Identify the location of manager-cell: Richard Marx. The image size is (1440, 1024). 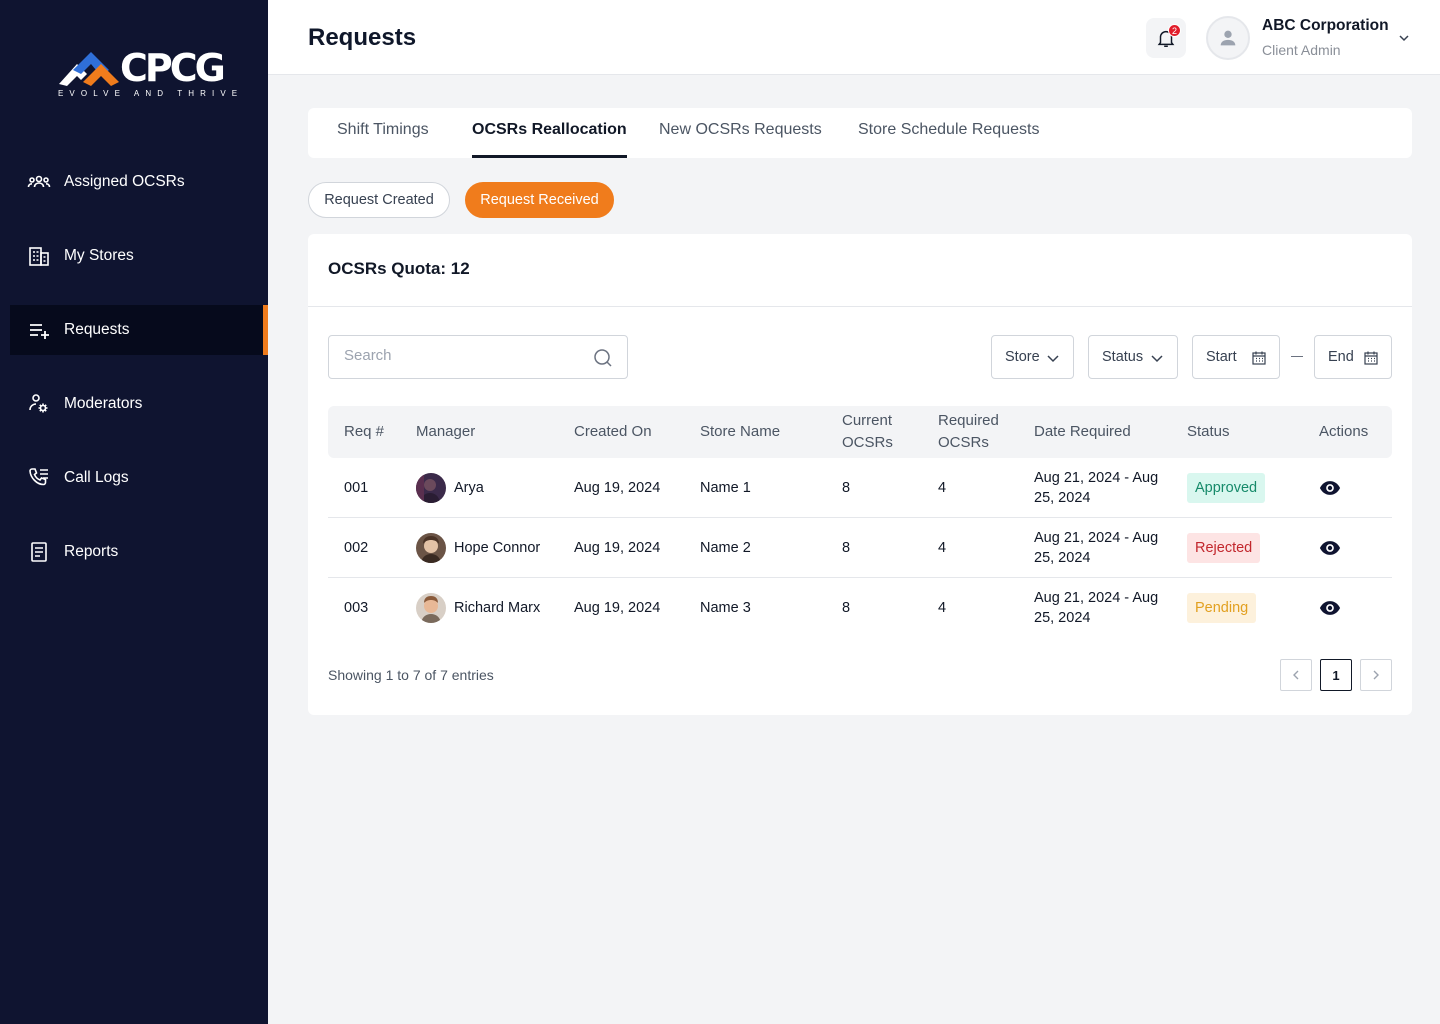
(478, 608).